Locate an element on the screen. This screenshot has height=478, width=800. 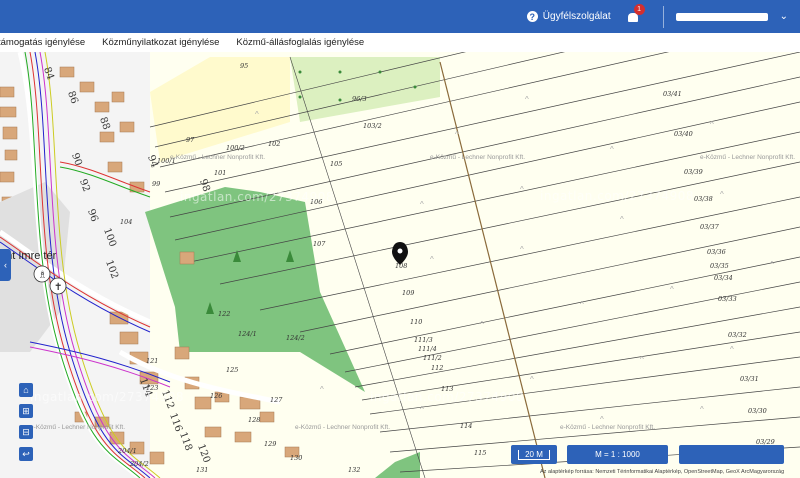
parcel-label: 204/2 is located at coordinates (139, 464).